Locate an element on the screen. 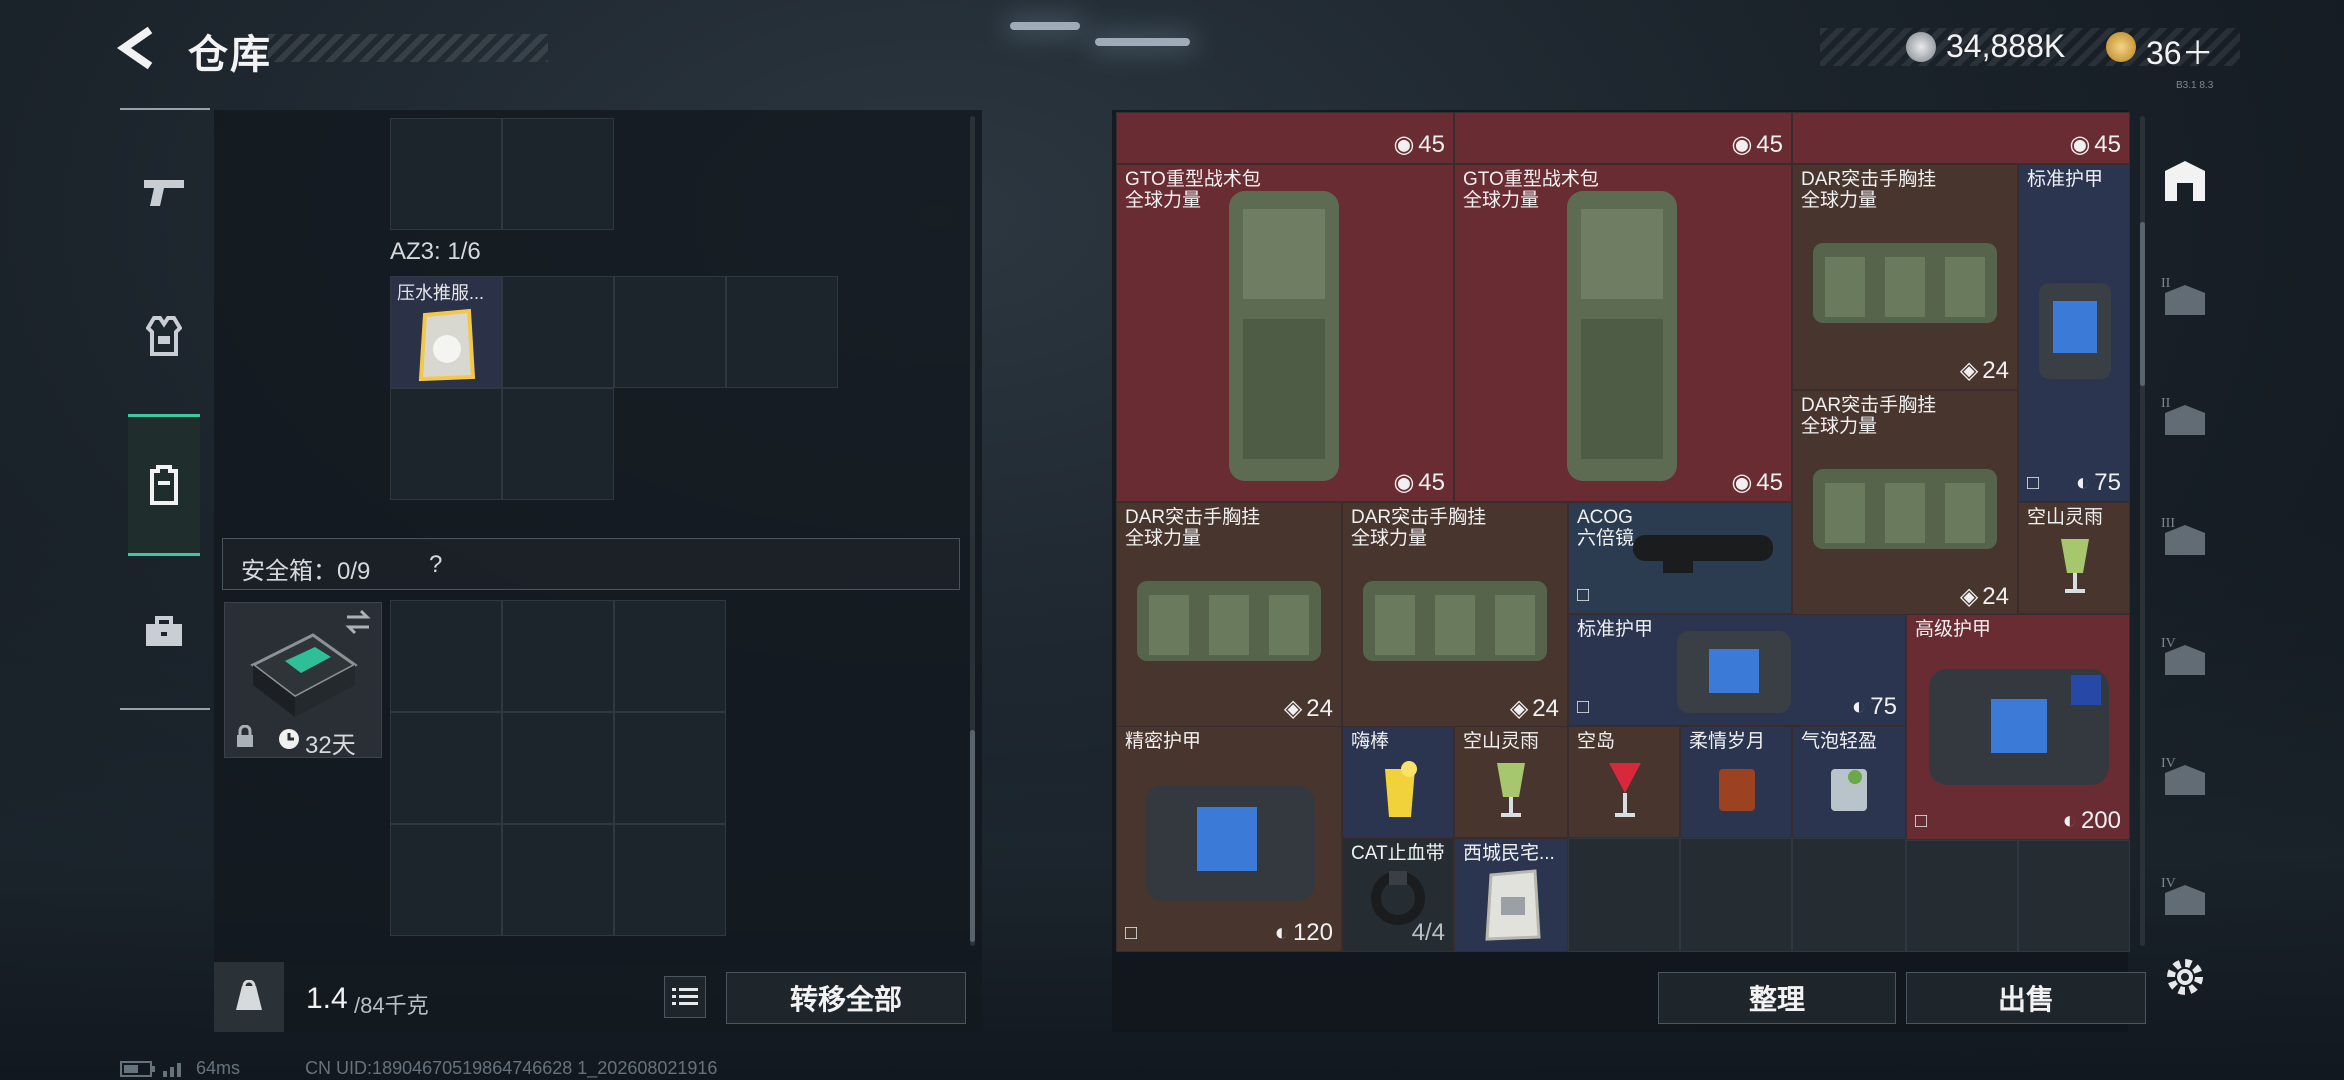 The height and width of the screenshot is (1080, 2344). ceiling-lamp is located at coordinates (1142, 42).